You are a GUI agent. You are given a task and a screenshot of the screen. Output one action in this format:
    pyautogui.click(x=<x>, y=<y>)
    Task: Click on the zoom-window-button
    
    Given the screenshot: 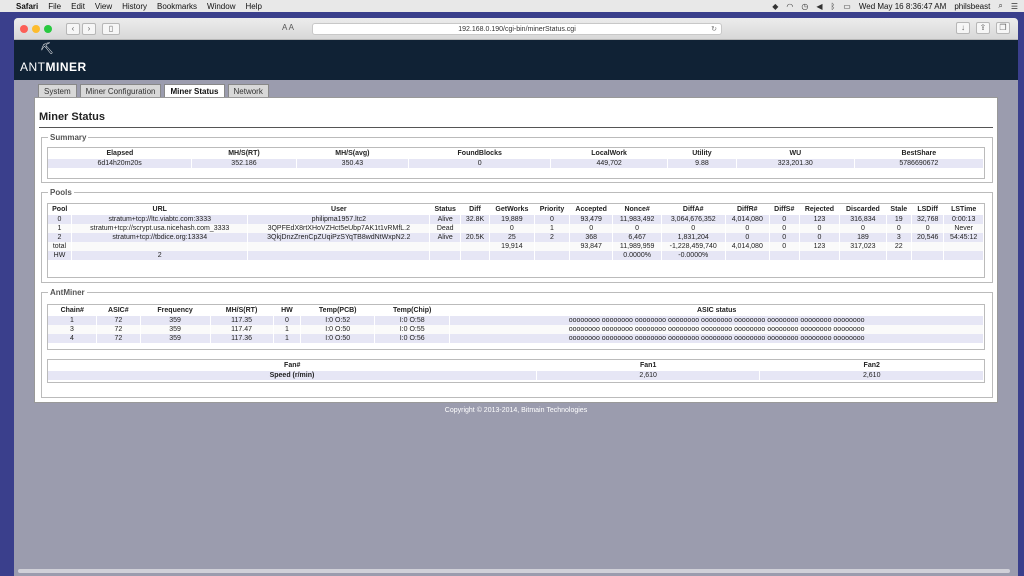 What is the action you would take?
    pyautogui.click(x=48, y=28)
    